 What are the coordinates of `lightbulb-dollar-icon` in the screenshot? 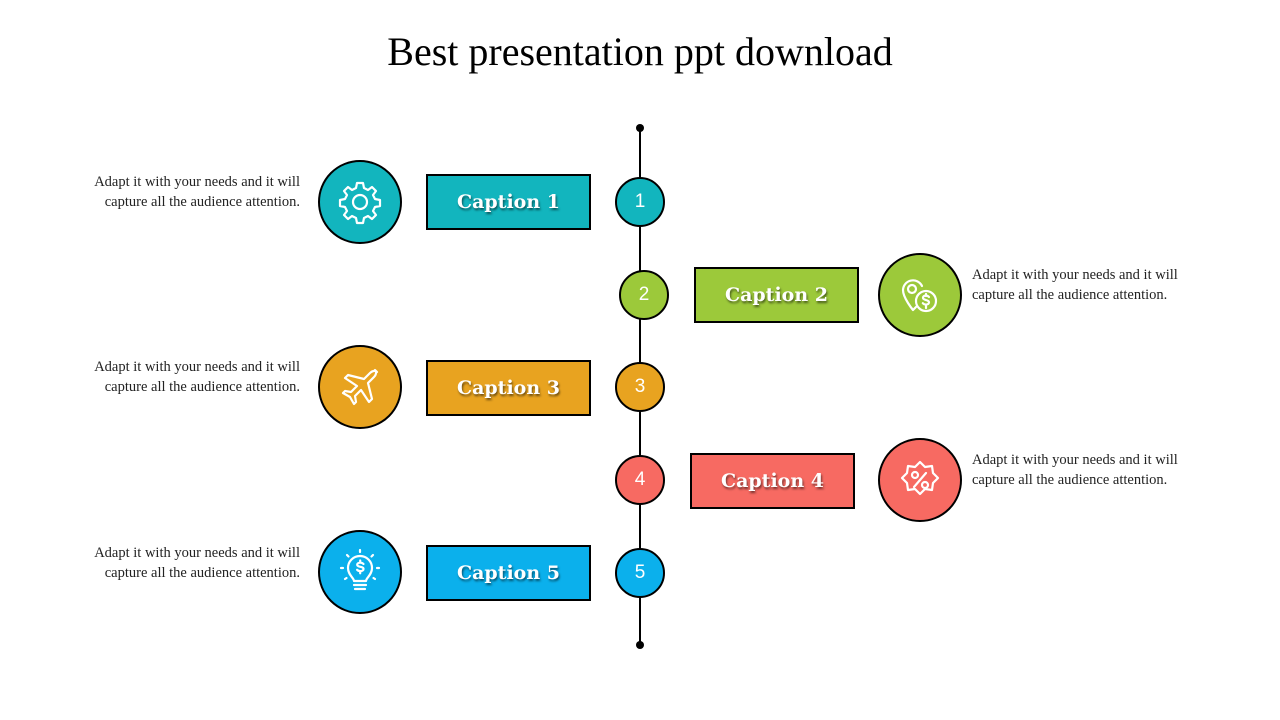 It's located at (360, 569).